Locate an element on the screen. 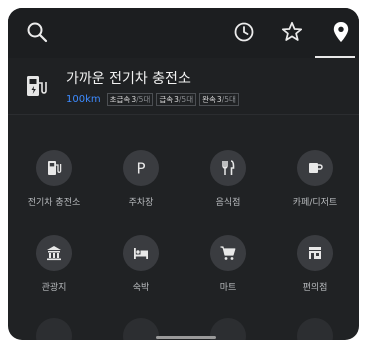 This screenshot has height=347, width=365. category-label: 카페/디저트 is located at coordinates (315, 203).